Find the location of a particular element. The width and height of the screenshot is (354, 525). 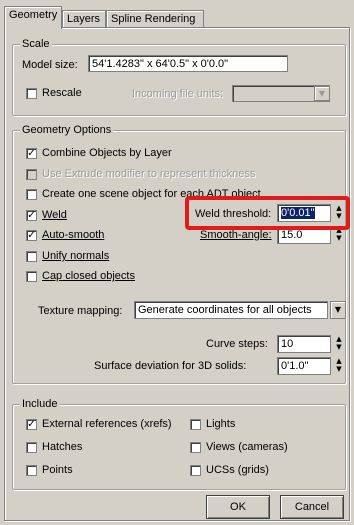

surface-deviation-input: 0'1.0" is located at coordinates (304, 366).